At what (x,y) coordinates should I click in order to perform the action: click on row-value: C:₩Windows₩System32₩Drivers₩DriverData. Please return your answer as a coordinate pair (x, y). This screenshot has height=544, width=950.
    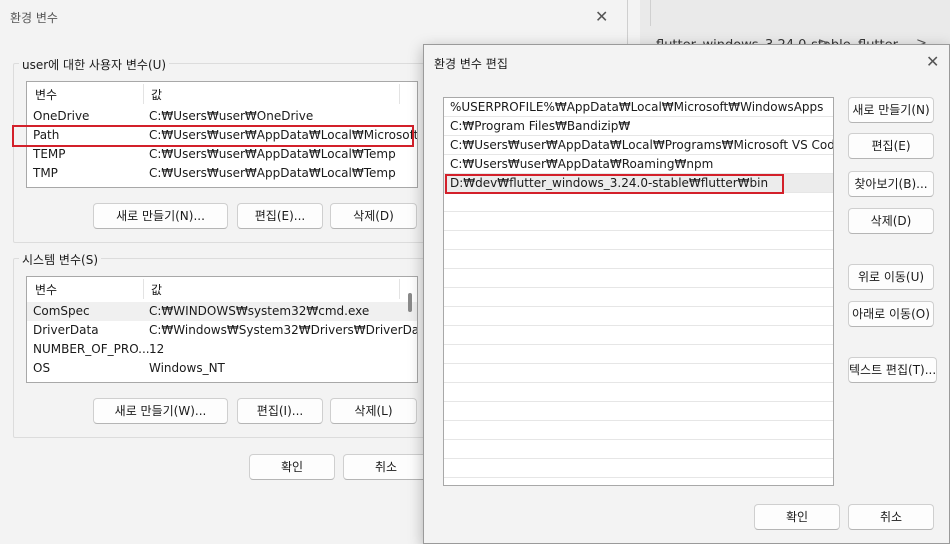
    Looking at the image, I should click on (283, 330).